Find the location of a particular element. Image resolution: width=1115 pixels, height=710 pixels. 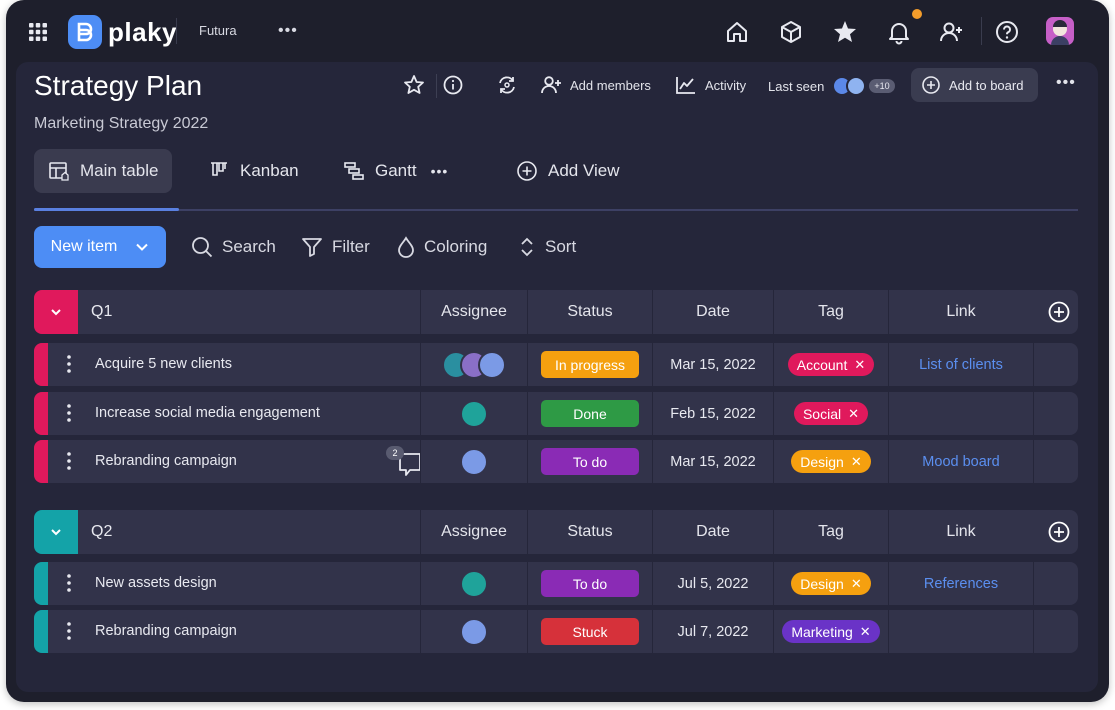

tab-main-table: Main table is located at coordinates (103, 171).